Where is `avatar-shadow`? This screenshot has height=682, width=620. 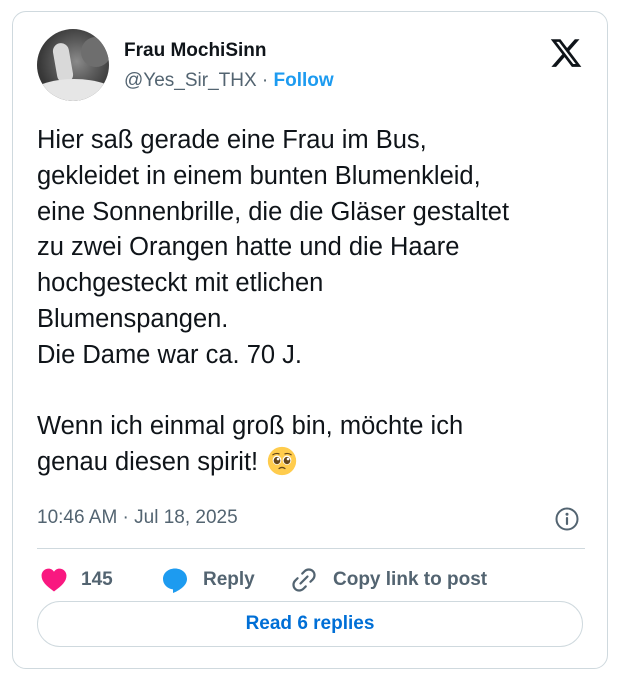 avatar-shadow is located at coordinates (95, 52).